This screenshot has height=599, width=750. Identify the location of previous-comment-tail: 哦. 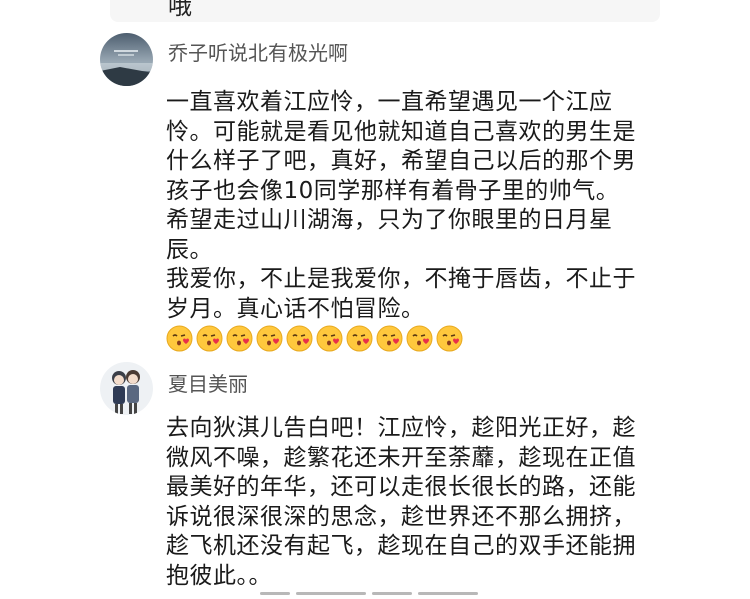
(180, 10).